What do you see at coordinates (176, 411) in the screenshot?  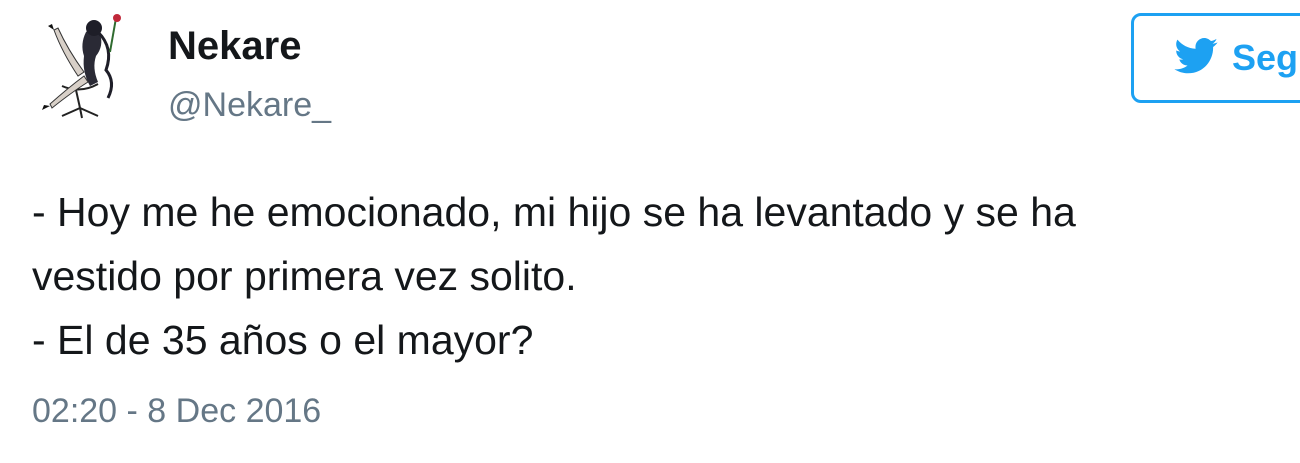 I see `tweet-timestamp: 02:20 - 8 Dec 2016` at bounding box center [176, 411].